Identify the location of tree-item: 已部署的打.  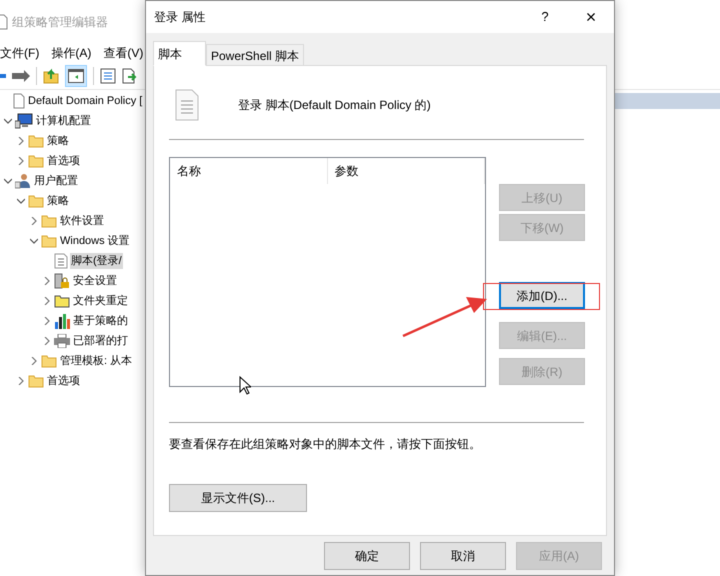
(100, 341).